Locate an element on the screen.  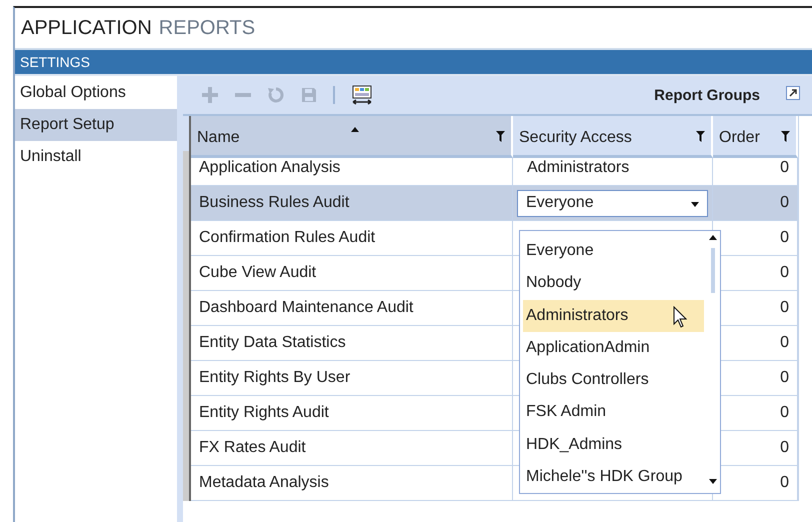
app-subtitle: REPORTS is located at coordinates (207, 28).